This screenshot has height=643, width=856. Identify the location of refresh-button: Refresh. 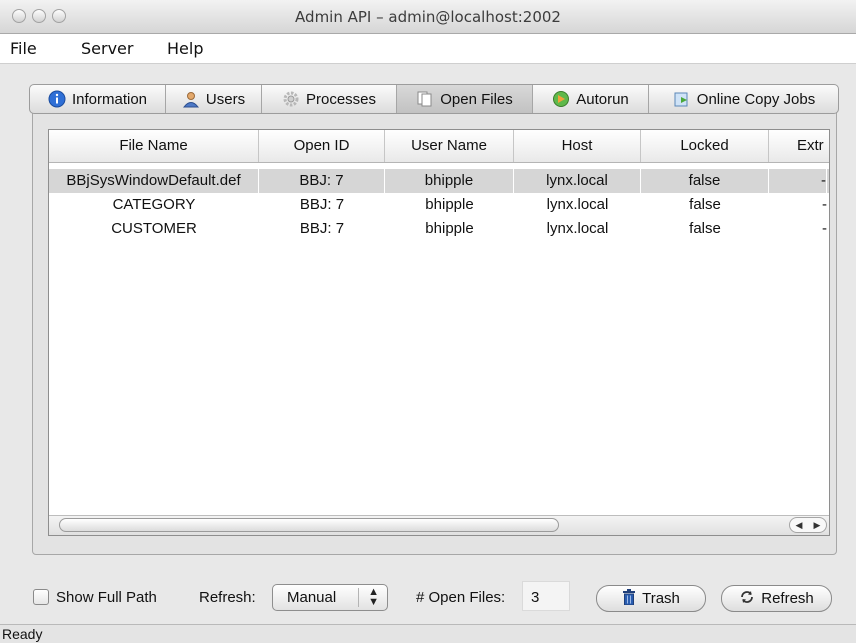
(776, 598).